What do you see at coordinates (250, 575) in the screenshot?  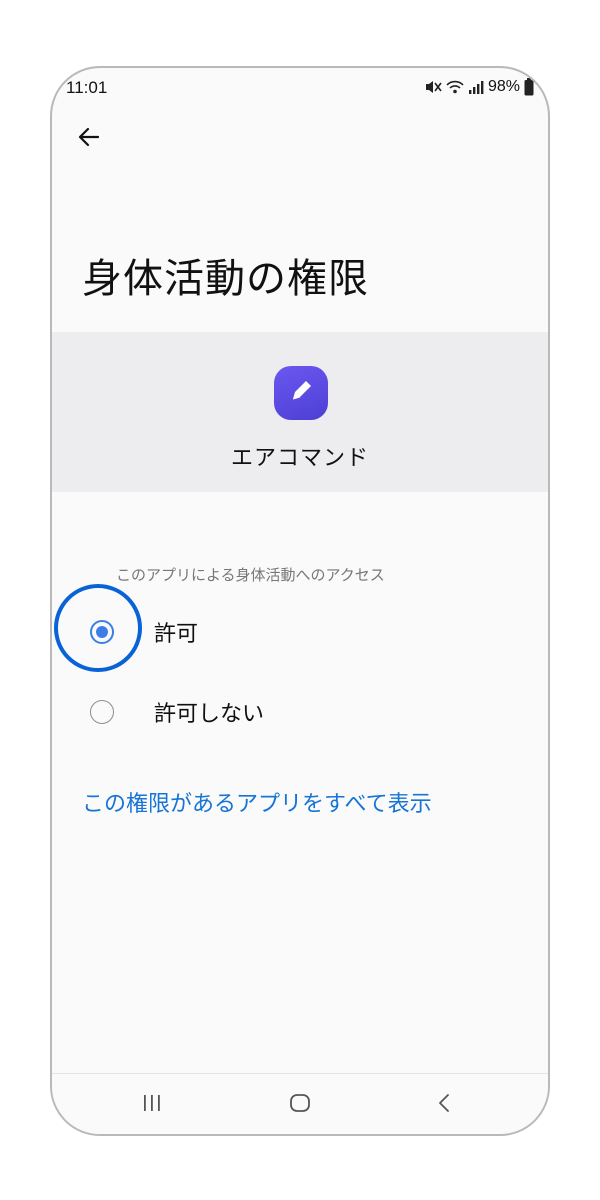 I see `section-label: このアプリによる身体活動へのアクセス` at bounding box center [250, 575].